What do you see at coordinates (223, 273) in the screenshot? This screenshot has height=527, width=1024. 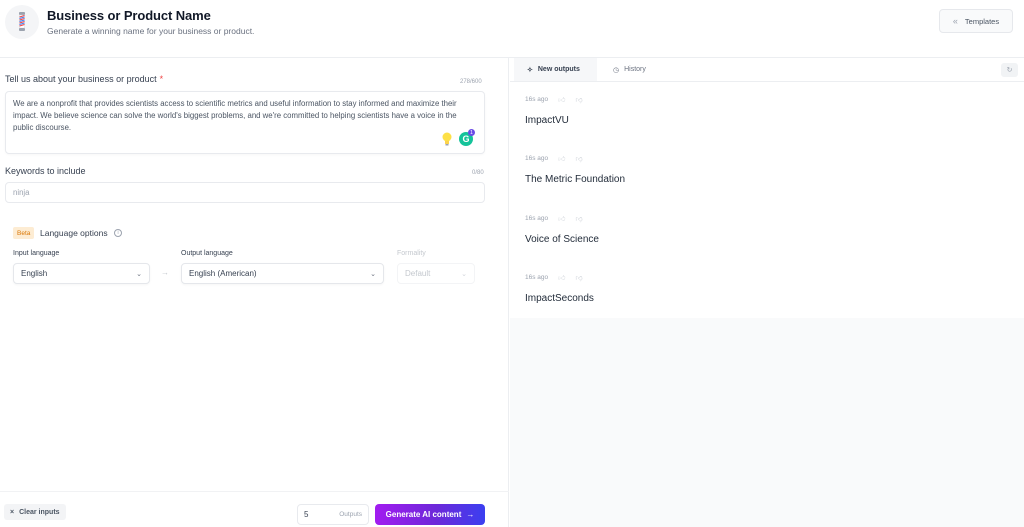 I see `output-language-value: English (American)` at bounding box center [223, 273].